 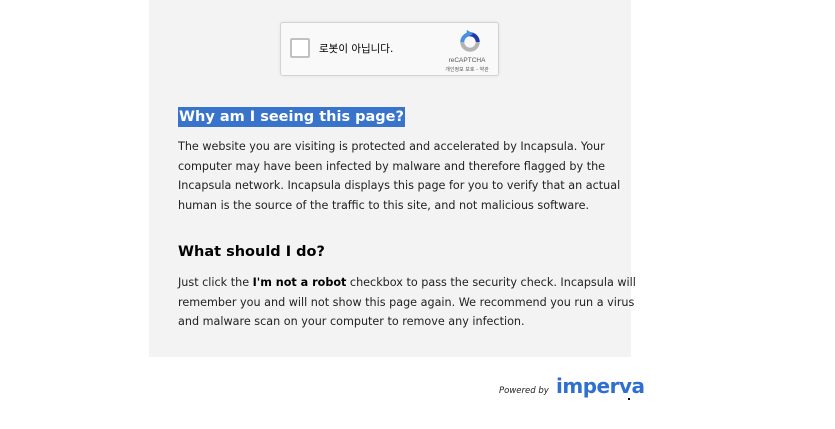 I want to click on recaptcha-widget: 로봇이 아닙니다. reCAPTCHA 개인정보 보호 - 약관, so click(x=389, y=49).